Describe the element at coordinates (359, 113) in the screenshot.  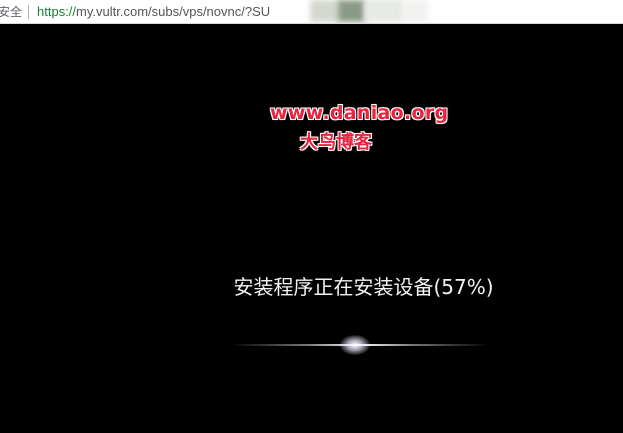
I see `watermark-url: www.daniao.org` at that location.